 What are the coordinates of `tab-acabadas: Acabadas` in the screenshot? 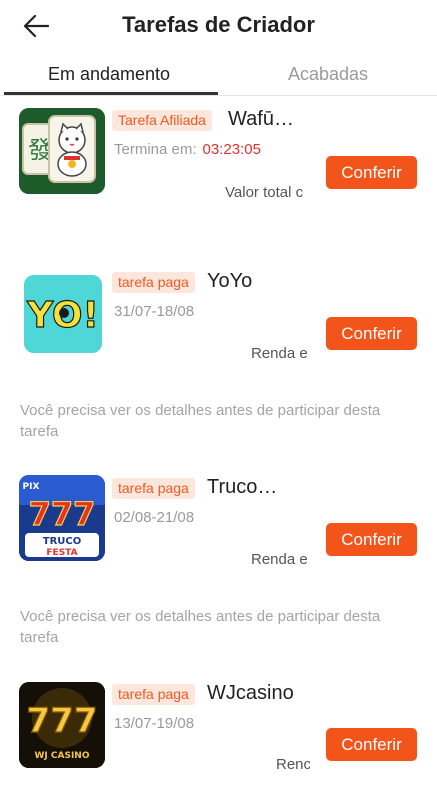 It's located at (328, 77).